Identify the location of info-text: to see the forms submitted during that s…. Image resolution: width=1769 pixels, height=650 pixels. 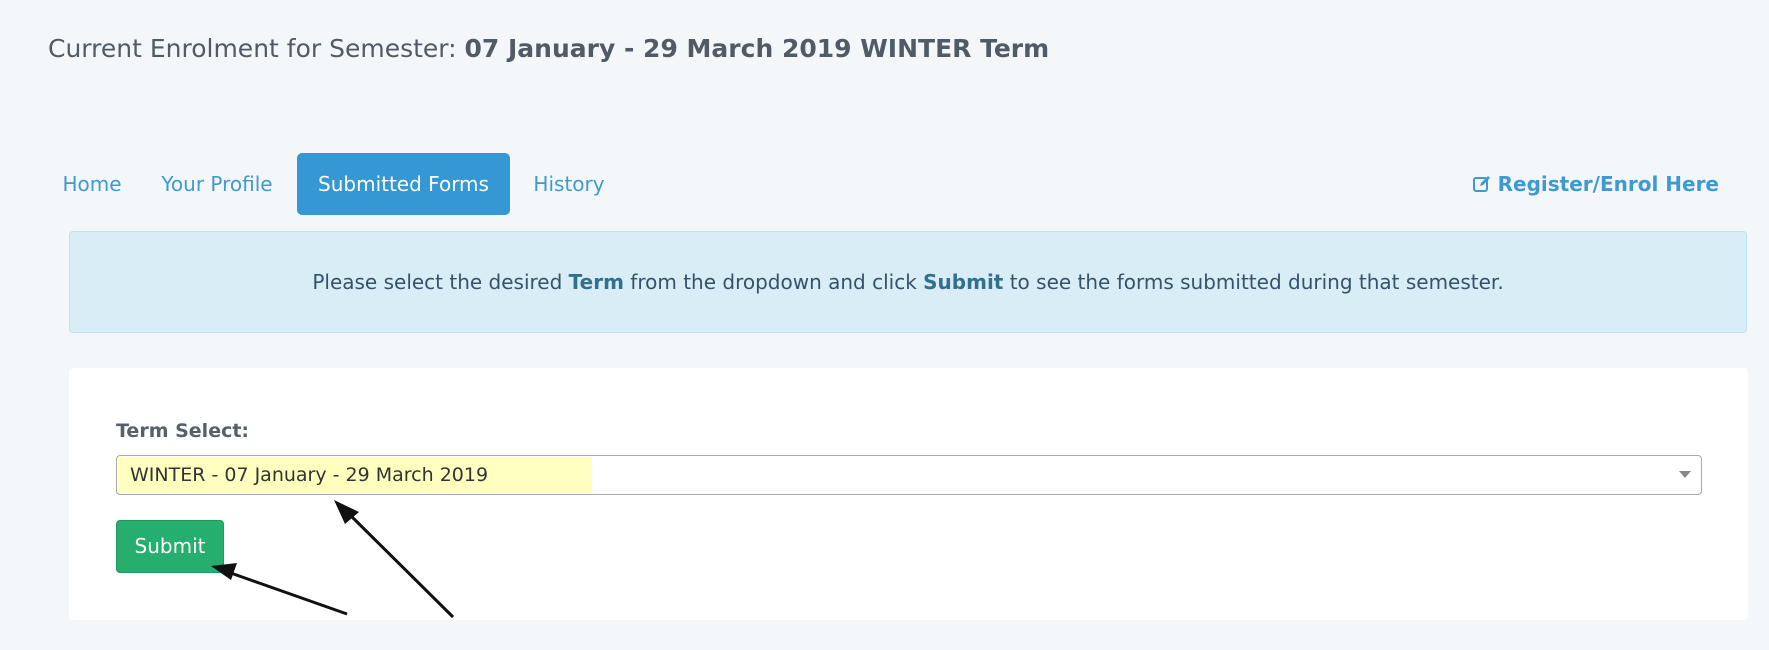
(1253, 282).